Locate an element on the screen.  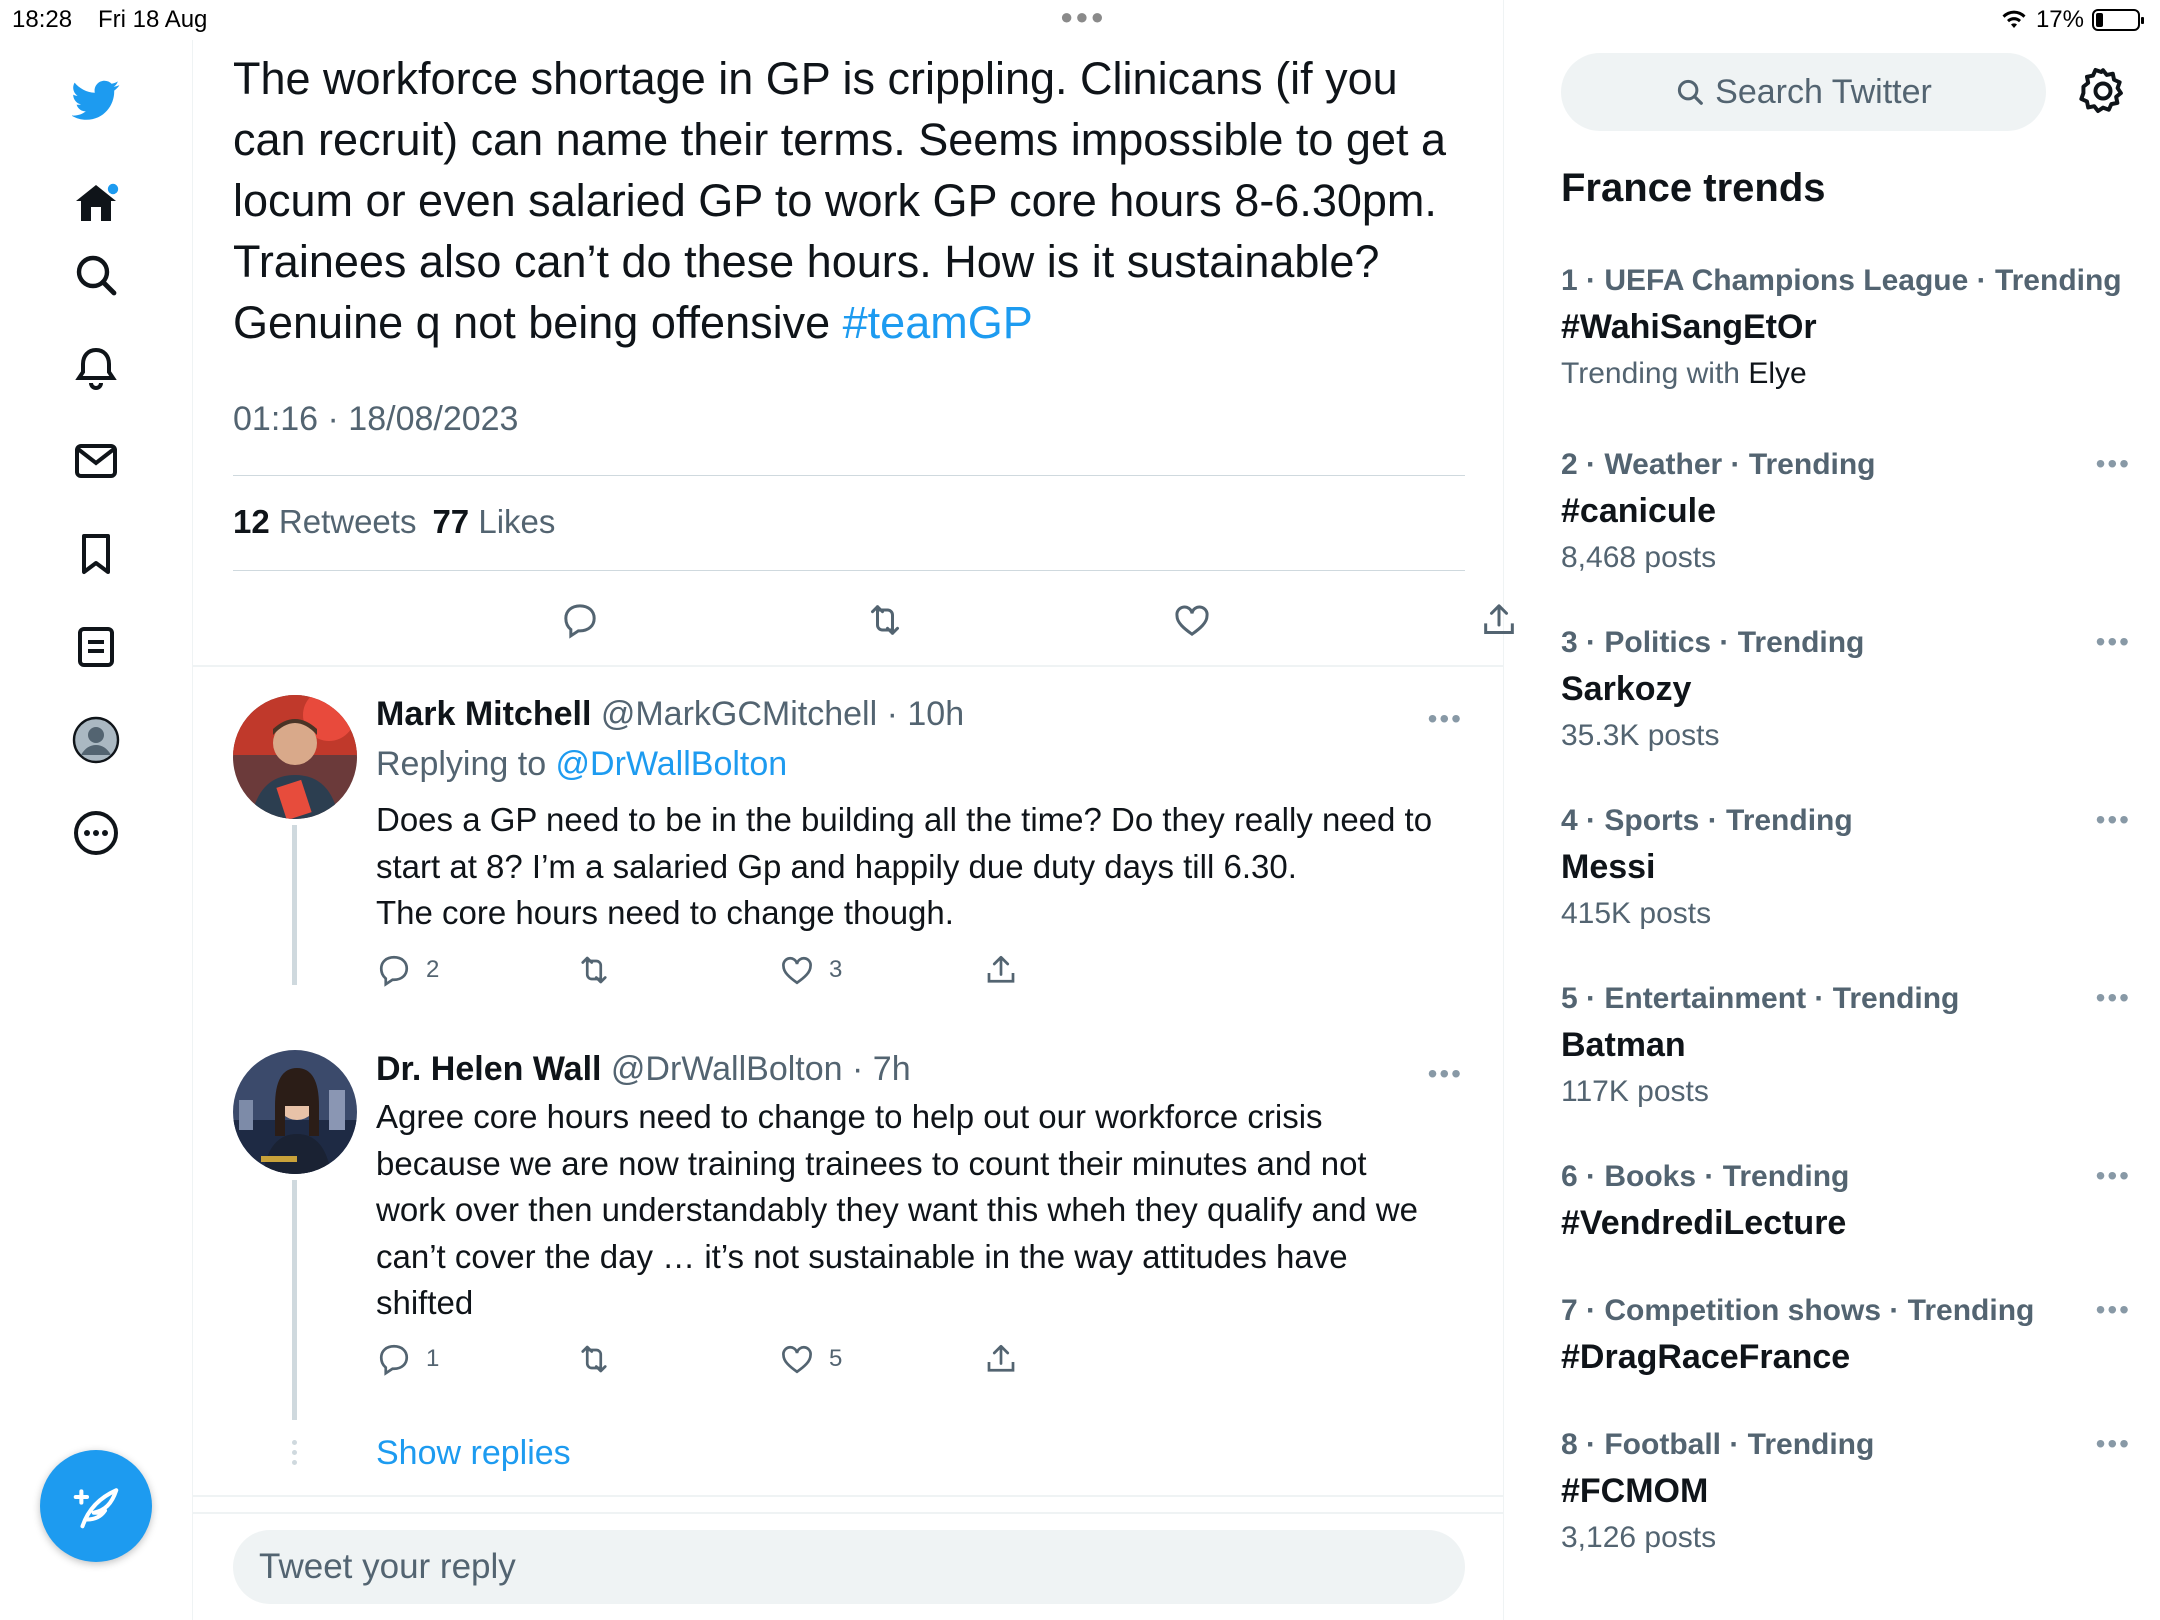
trend-sub-value: Elye is located at coordinates (1777, 373).